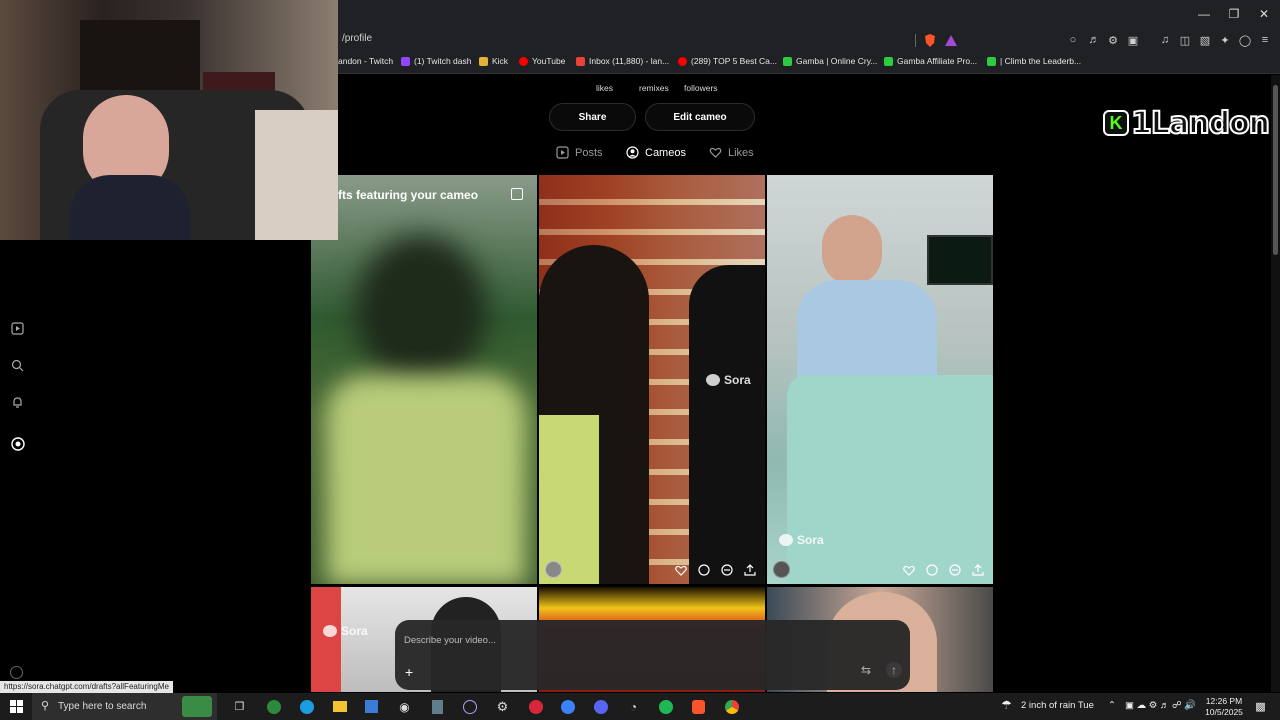 The width and height of the screenshot is (1280, 720). Describe the element at coordinates (592, 117) in the screenshot. I see `share-button: Share` at that location.